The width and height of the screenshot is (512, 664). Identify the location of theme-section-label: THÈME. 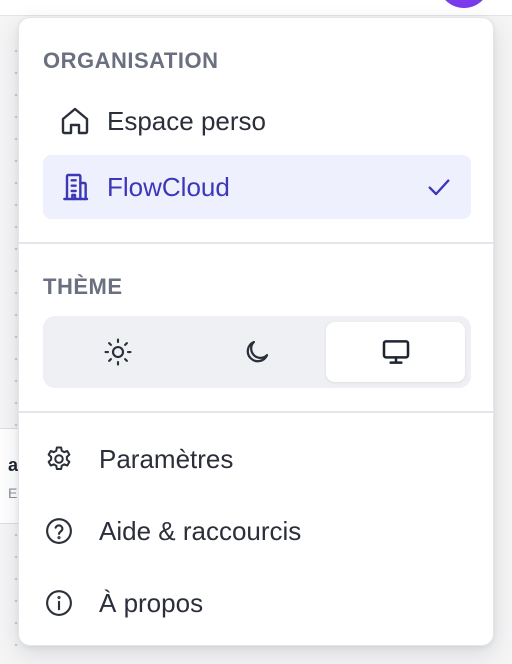
(83, 286).